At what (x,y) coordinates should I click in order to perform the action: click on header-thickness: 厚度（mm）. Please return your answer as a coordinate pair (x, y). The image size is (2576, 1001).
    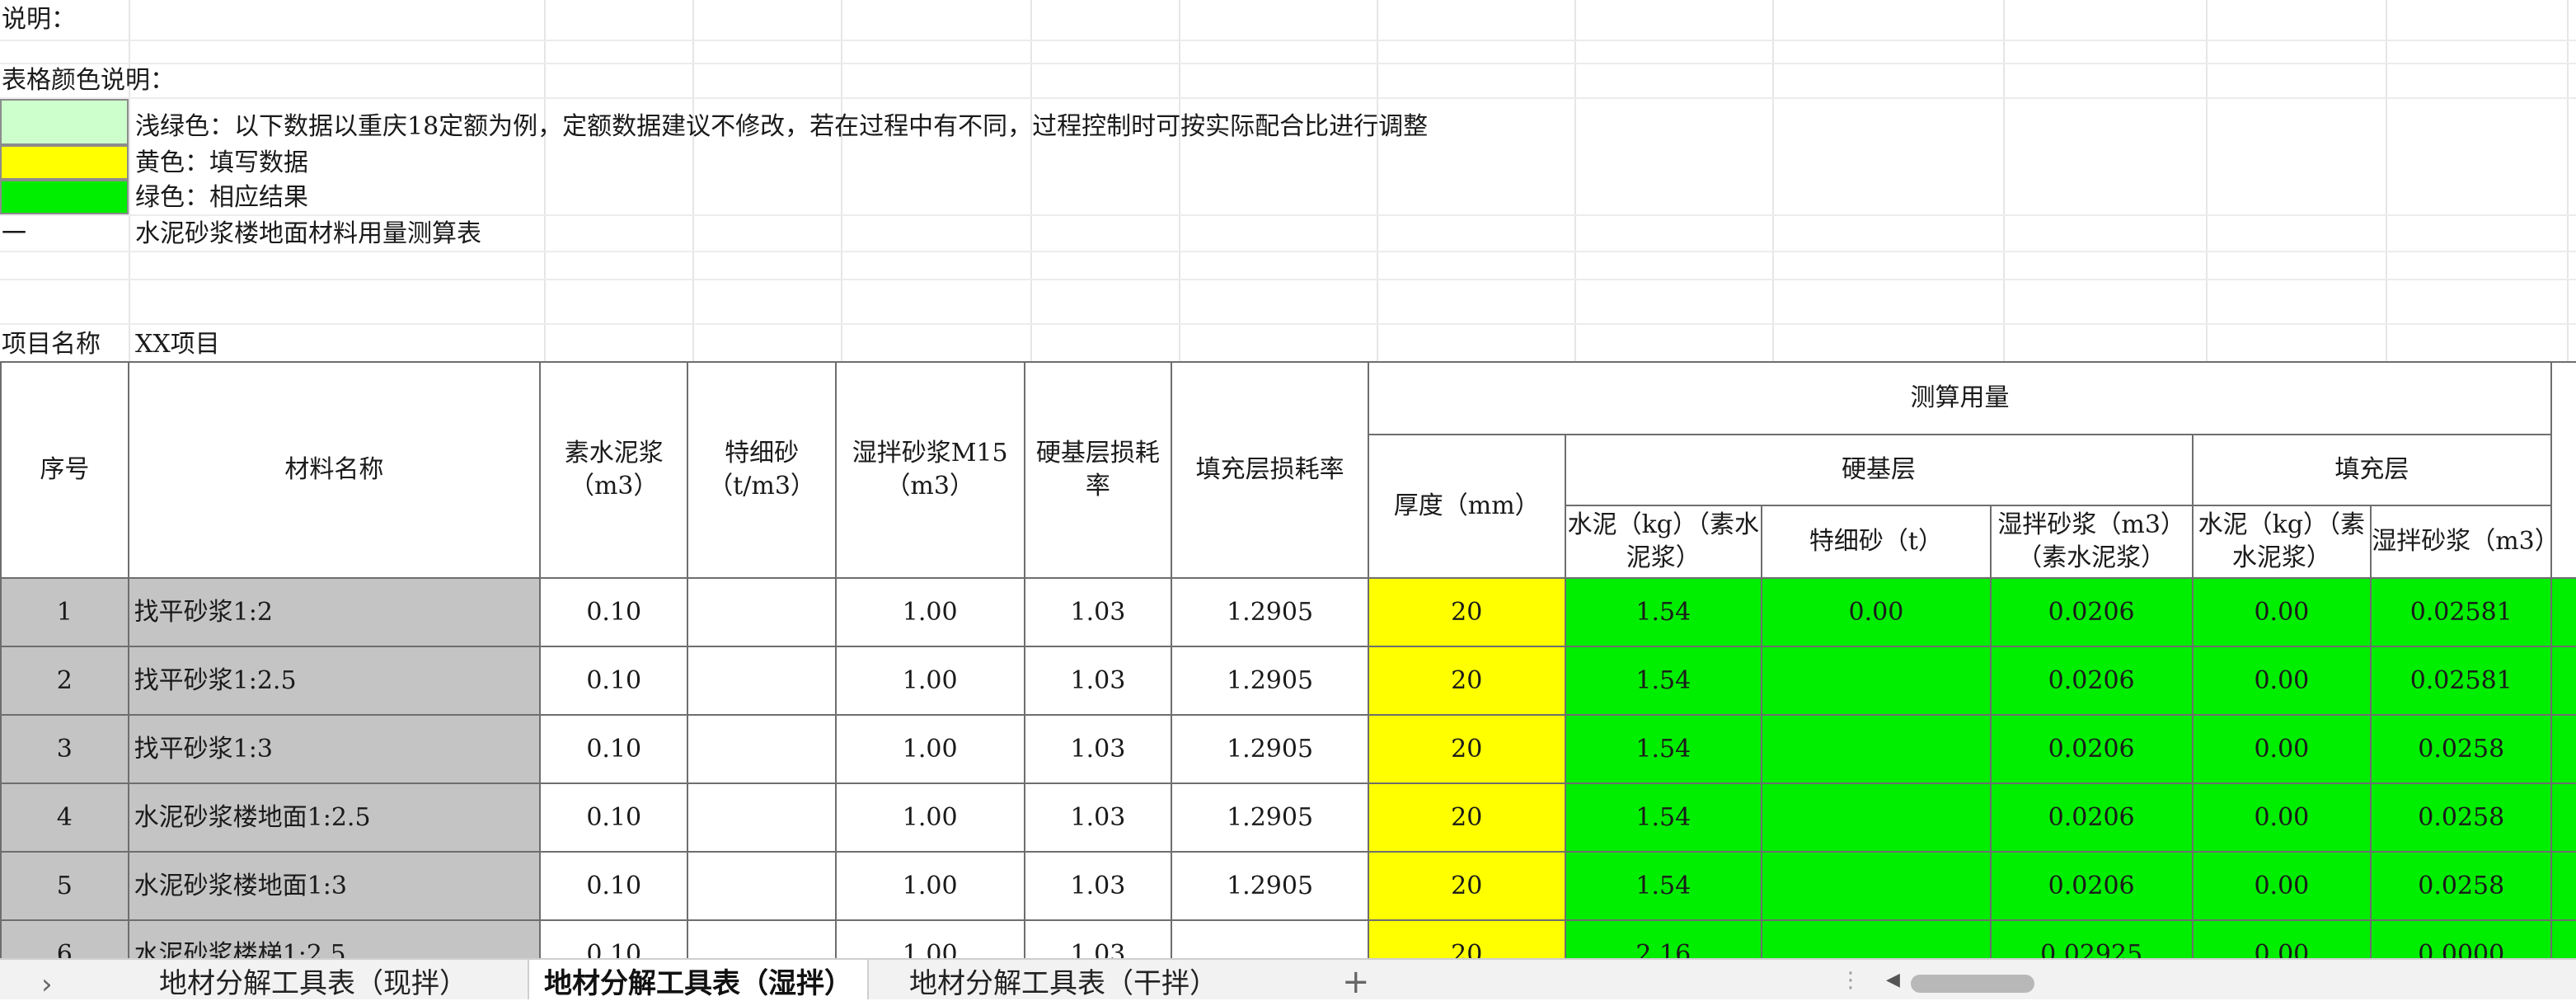
    Looking at the image, I should click on (1467, 506).